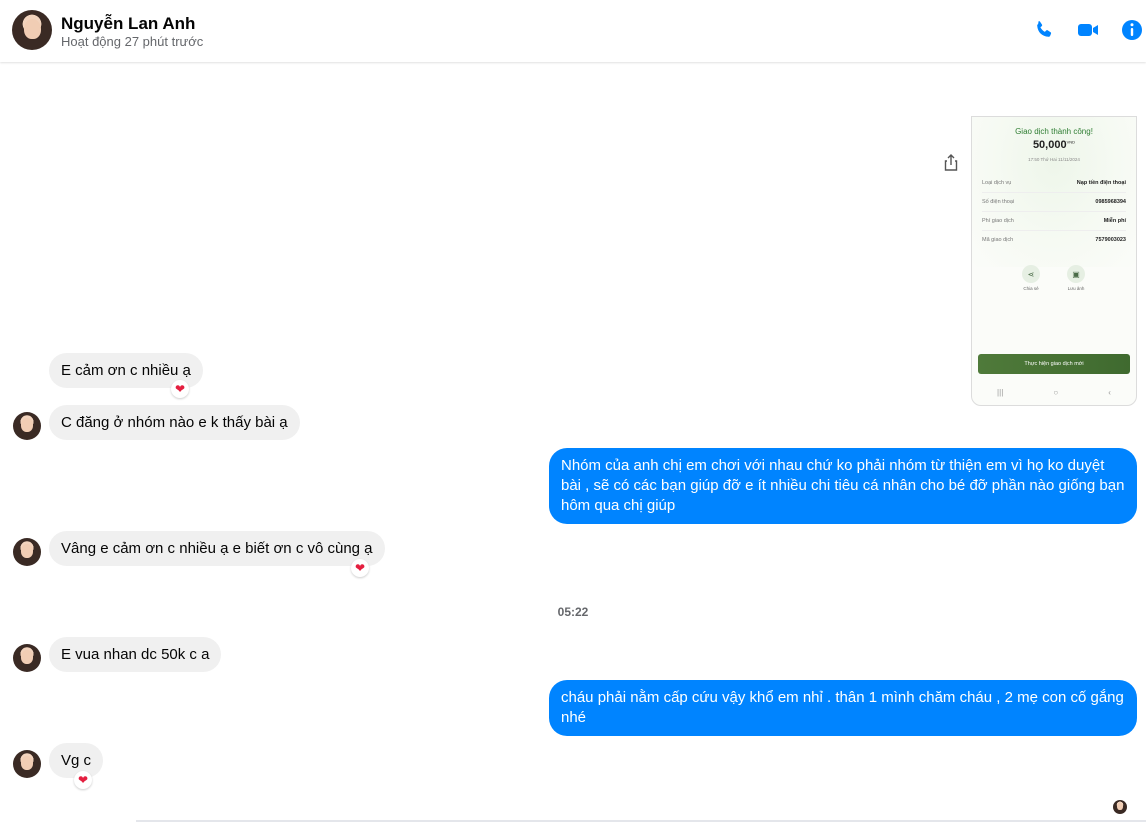  What do you see at coordinates (1054, 240) in the screenshot?
I see `receipt-row: Mã giao dịch 7579003023` at bounding box center [1054, 240].